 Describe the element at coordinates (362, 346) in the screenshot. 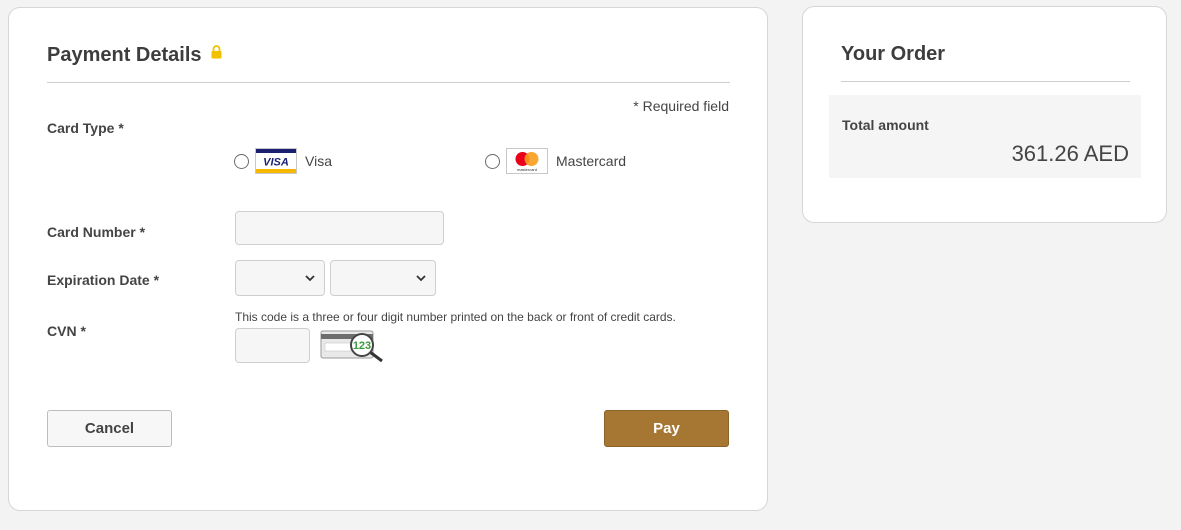

I see `cvn-image-number: 123` at that location.